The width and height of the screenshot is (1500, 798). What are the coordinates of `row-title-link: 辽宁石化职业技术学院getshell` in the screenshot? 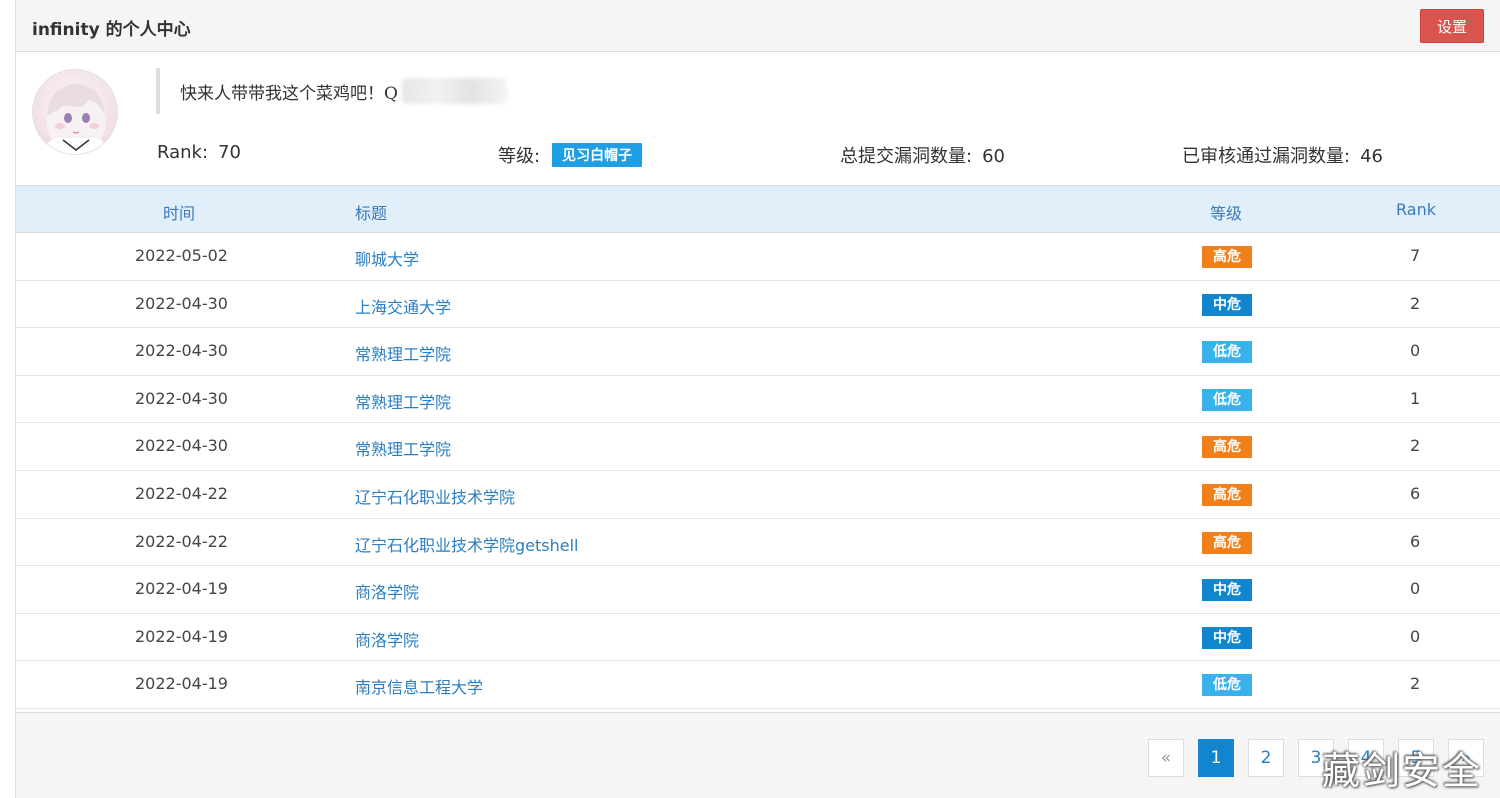 It's located at (467, 544).